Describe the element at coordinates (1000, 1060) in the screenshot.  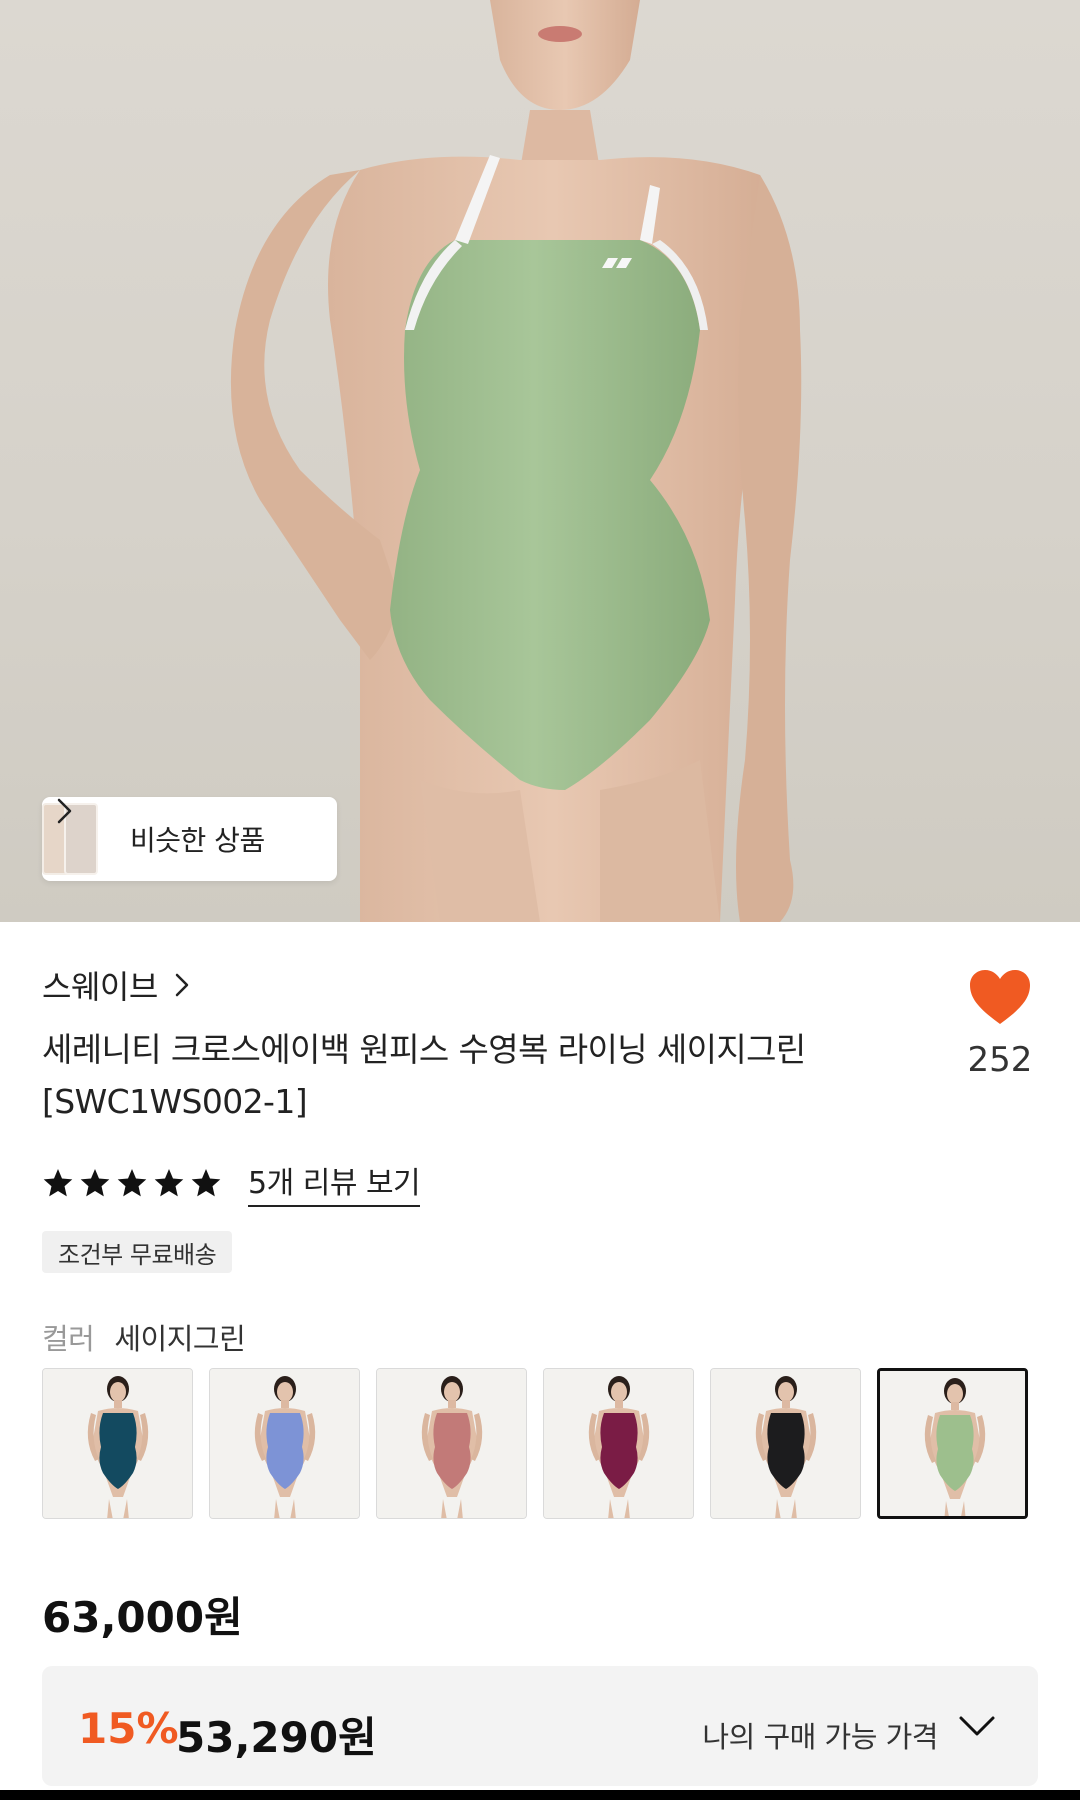
I see `like-count: 252` at that location.